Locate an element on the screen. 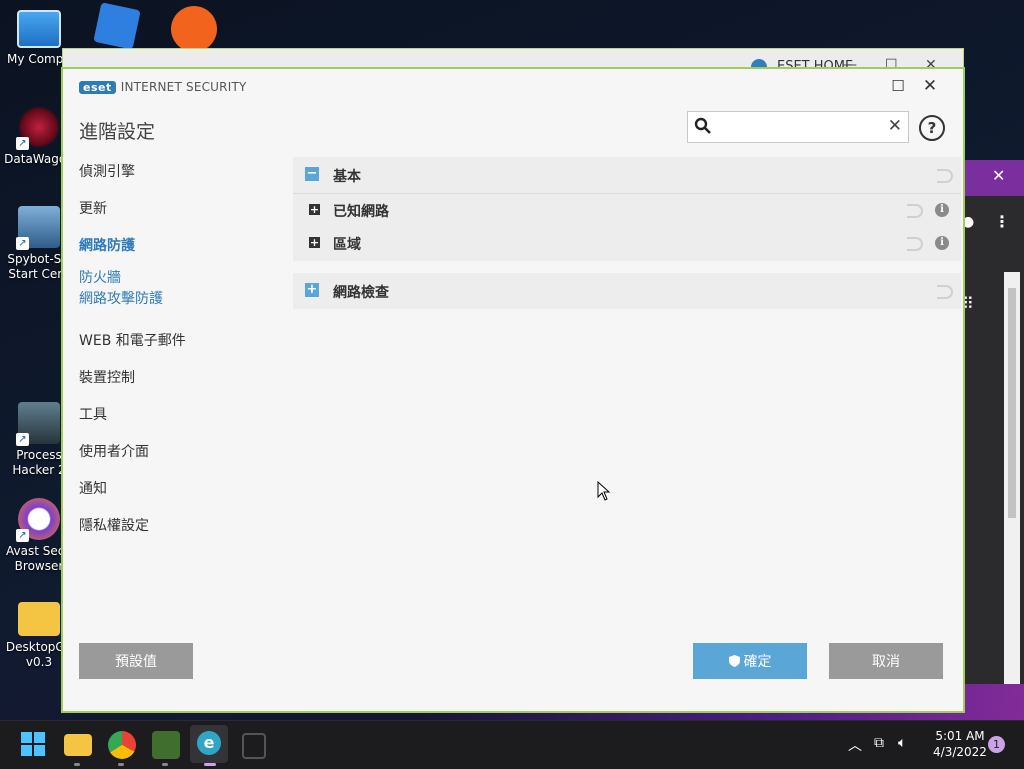  default-button: 預設值 is located at coordinates (136, 661).